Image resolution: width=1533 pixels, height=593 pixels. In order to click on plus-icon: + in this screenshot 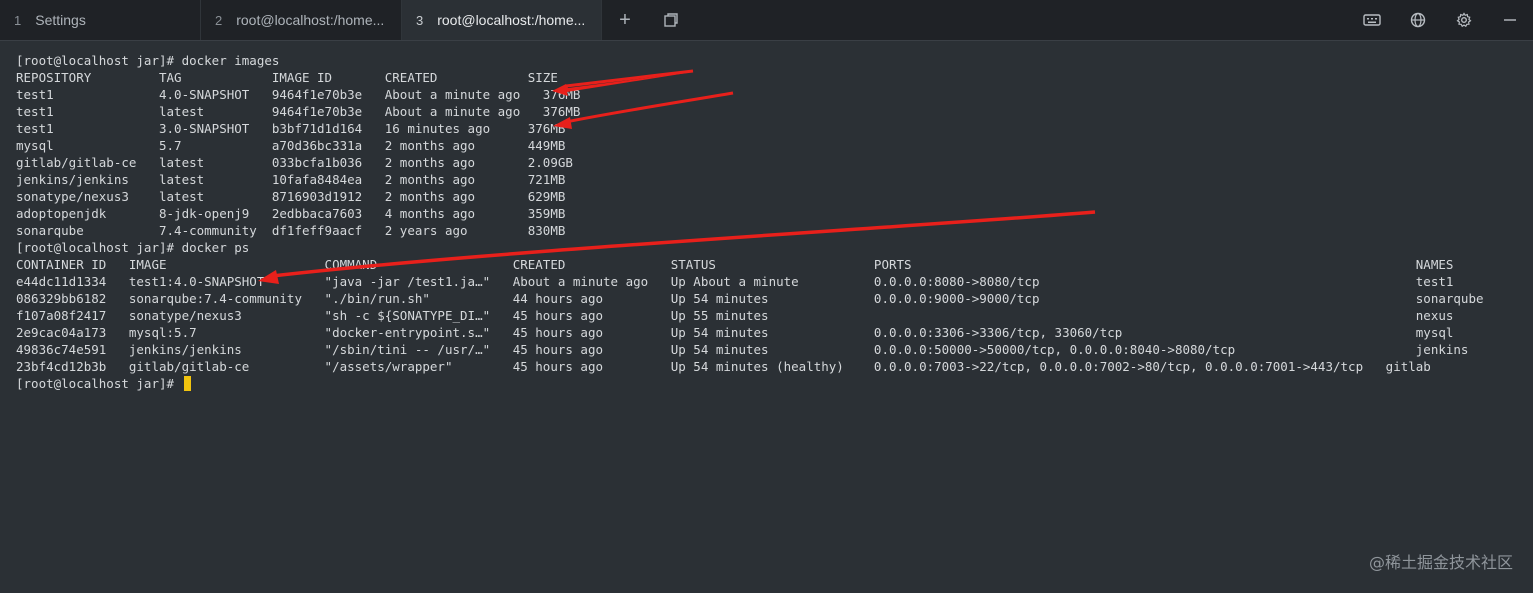, I will do `click(625, 19)`.